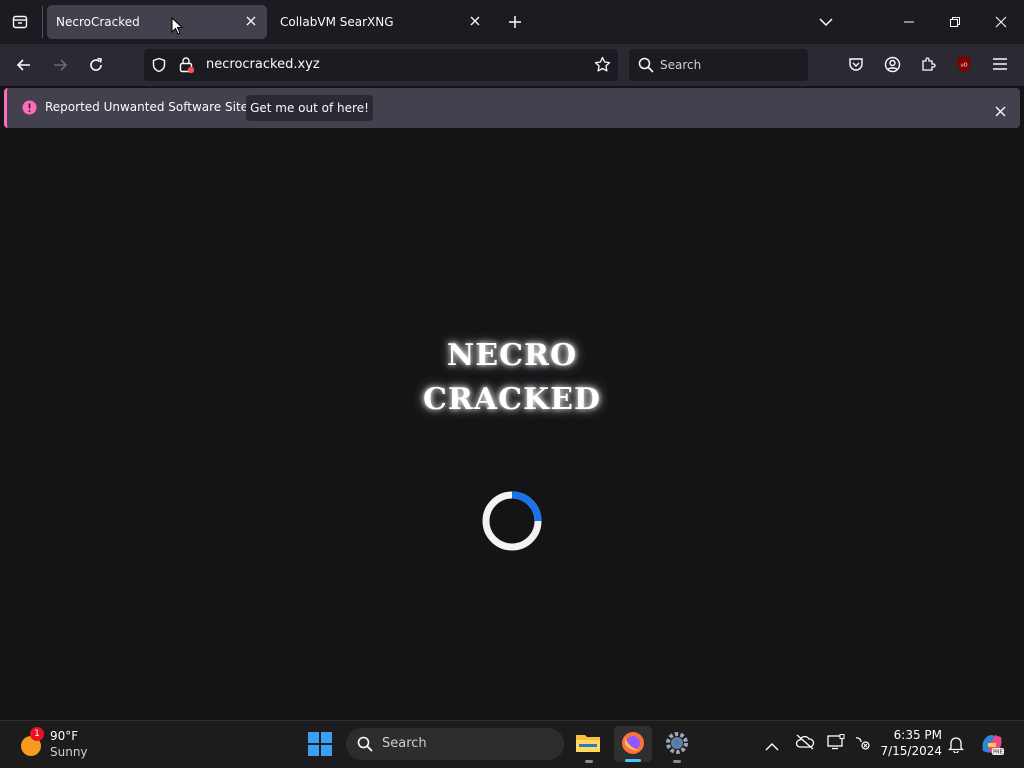 The image size is (1024, 768). I want to click on weather-widget: 1 90°F Sunny, so click(58, 745).